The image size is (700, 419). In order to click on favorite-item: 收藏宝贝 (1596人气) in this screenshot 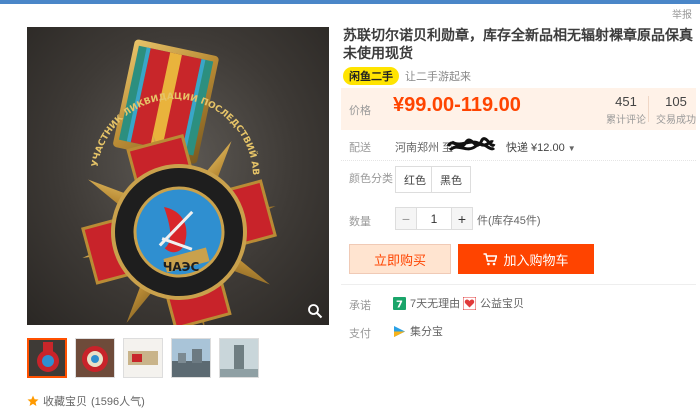, I will do `click(86, 401)`.